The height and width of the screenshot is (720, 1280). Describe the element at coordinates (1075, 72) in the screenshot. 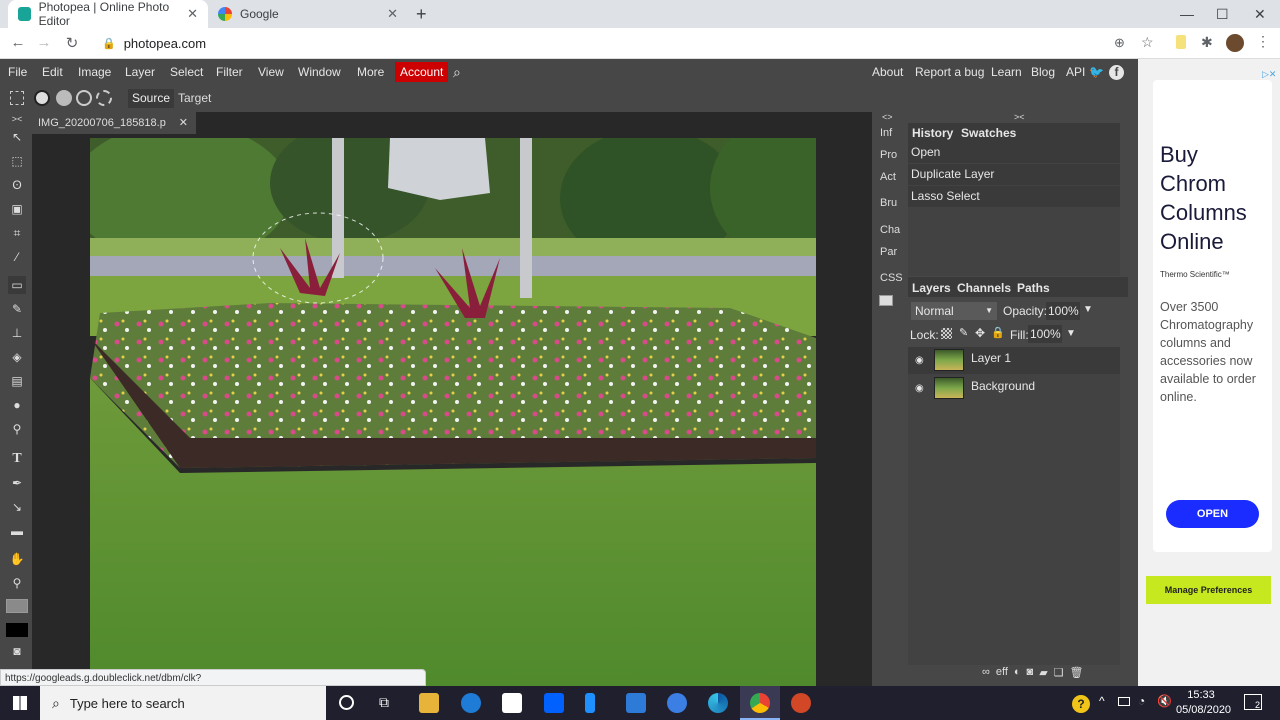

I see `menu-api: API` at that location.